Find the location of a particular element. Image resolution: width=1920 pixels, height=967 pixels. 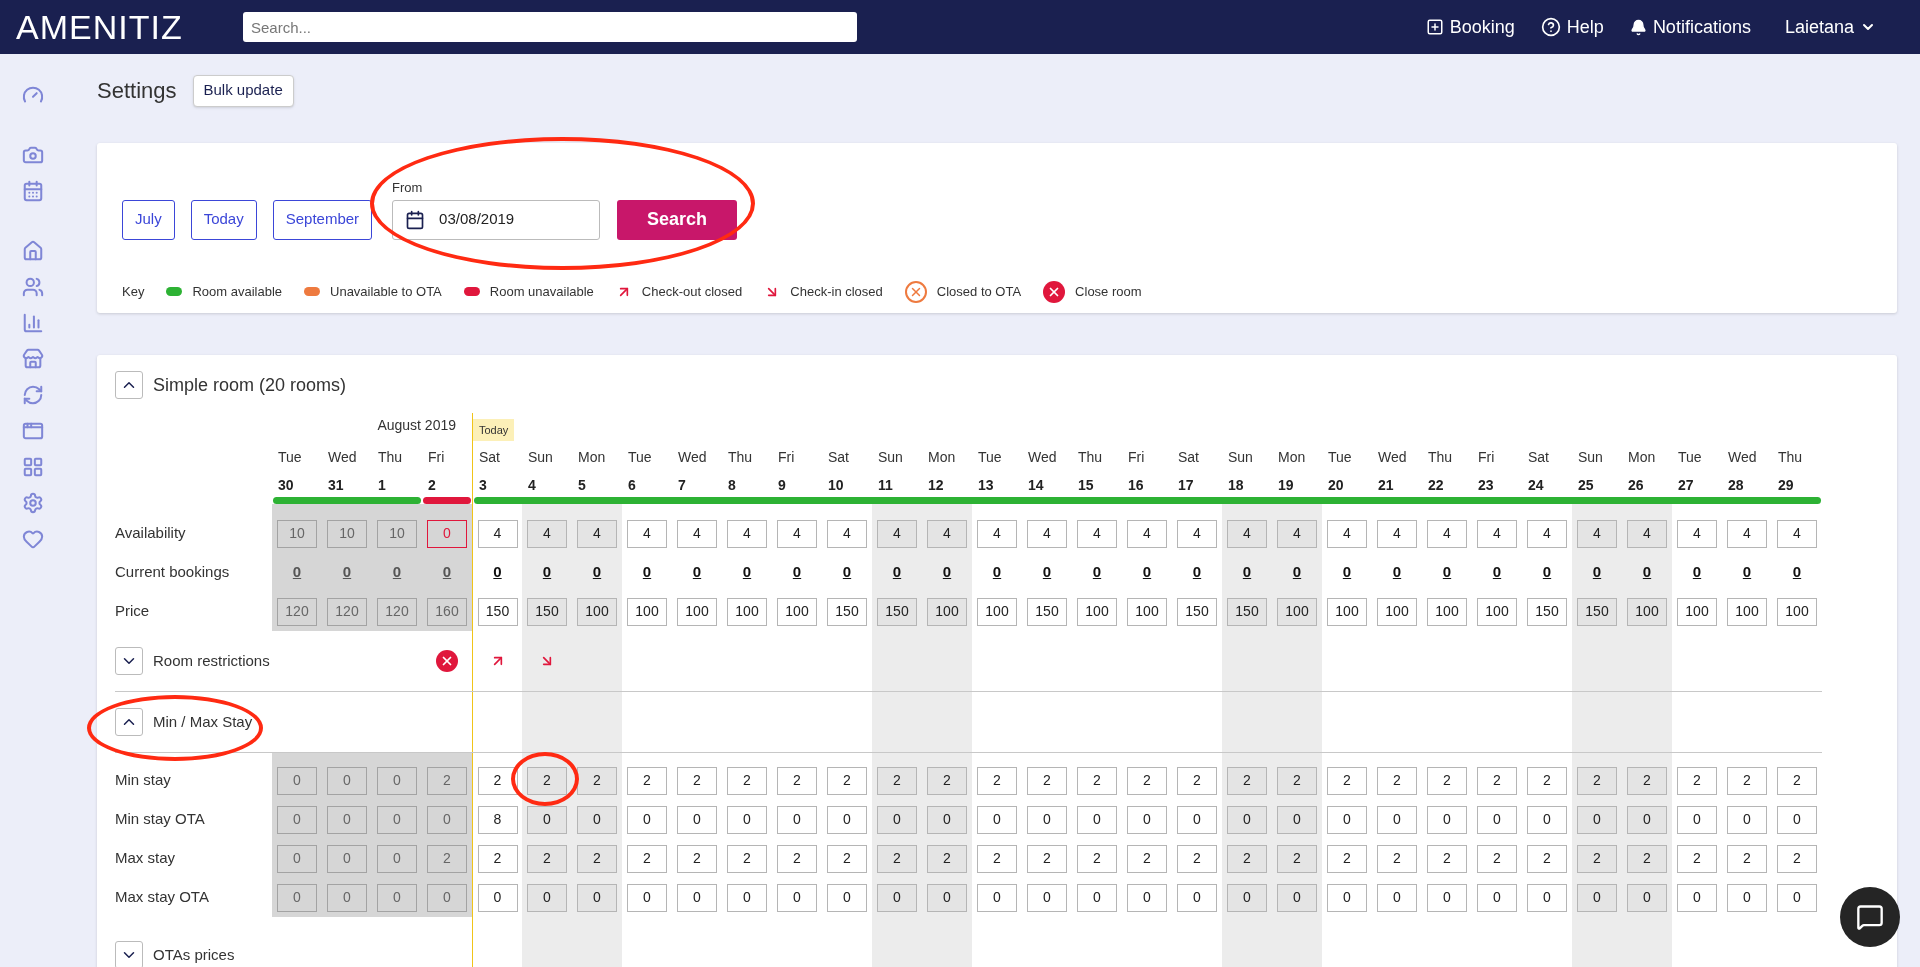

nav-link: Help is located at coordinates (1572, 27).